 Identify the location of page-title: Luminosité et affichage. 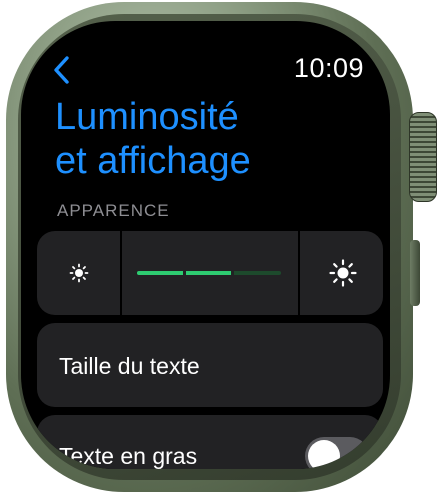
(215, 139).